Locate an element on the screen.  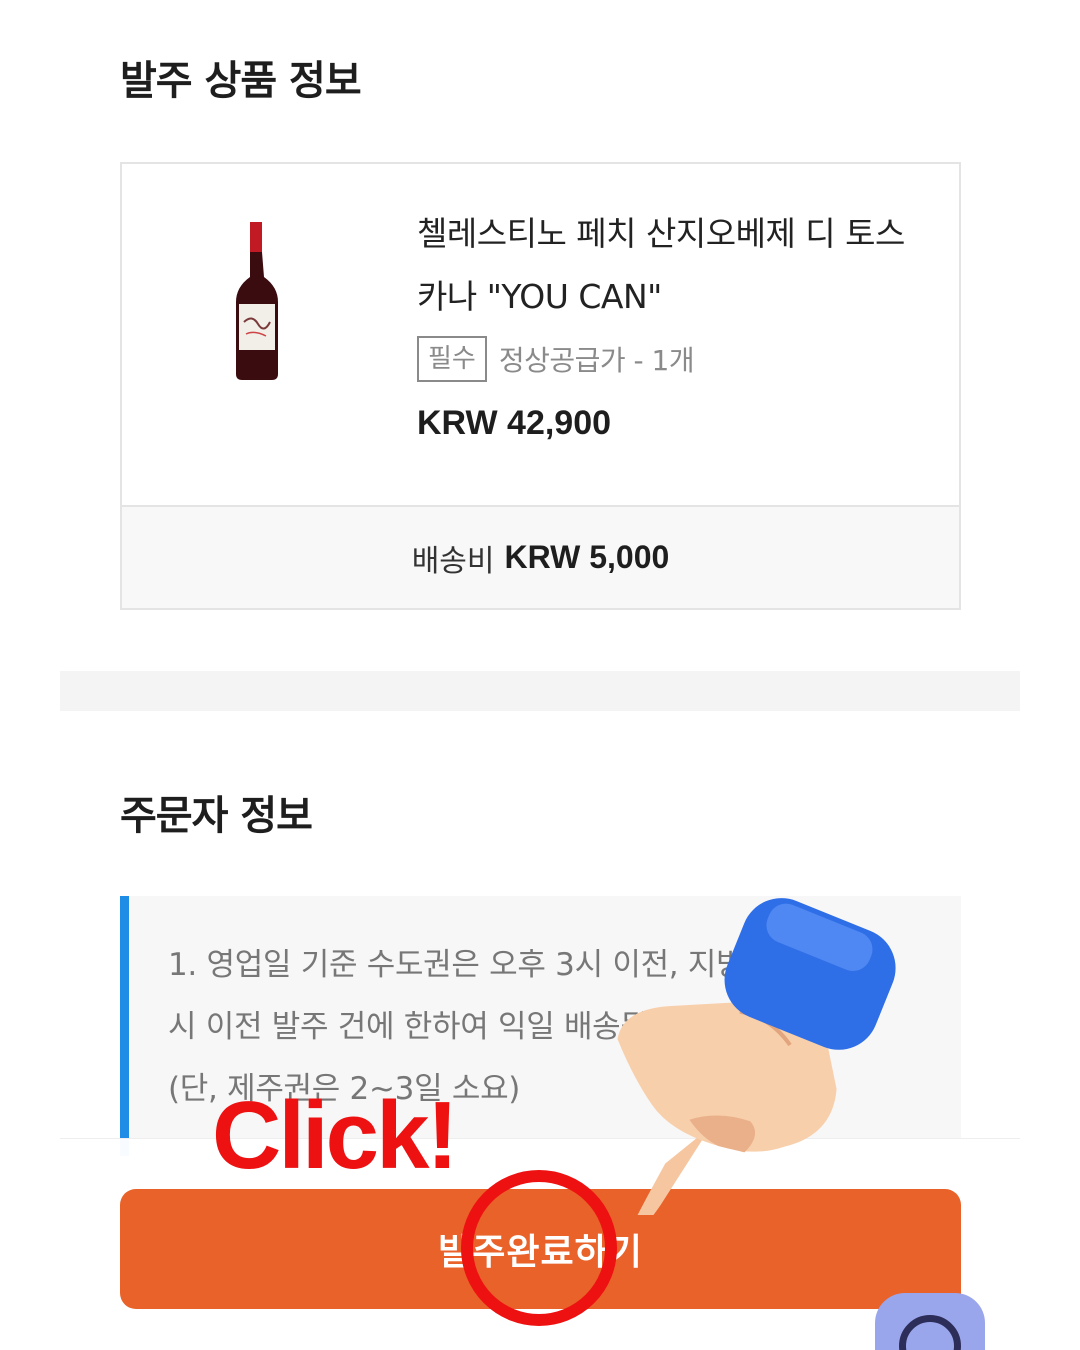
chat-fab is located at coordinates (930, 1321).